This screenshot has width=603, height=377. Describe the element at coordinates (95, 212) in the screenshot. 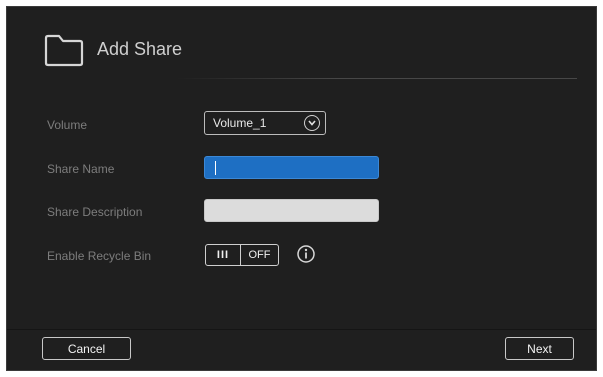

I see `share-description-label: Share Description` at that location.